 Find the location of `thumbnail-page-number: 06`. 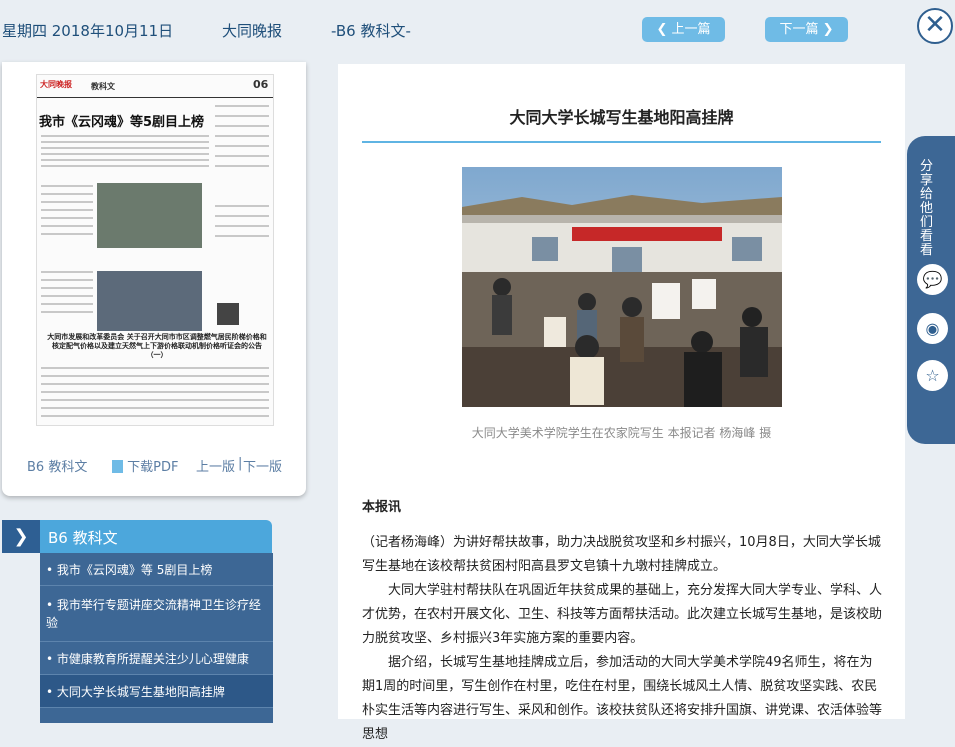

thumbnail-page-number: 06 is located at coordinates (261, 84).